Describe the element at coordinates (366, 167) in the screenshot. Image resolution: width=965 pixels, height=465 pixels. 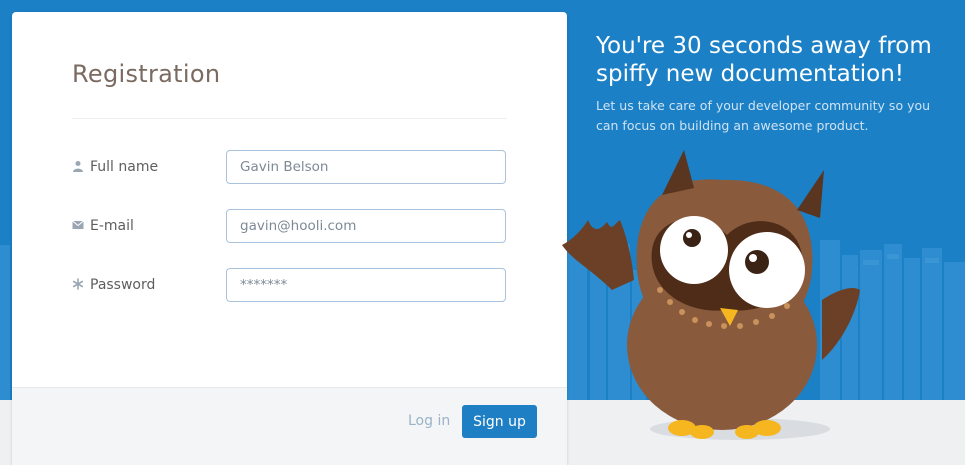
I see `full-name-input` at that location.